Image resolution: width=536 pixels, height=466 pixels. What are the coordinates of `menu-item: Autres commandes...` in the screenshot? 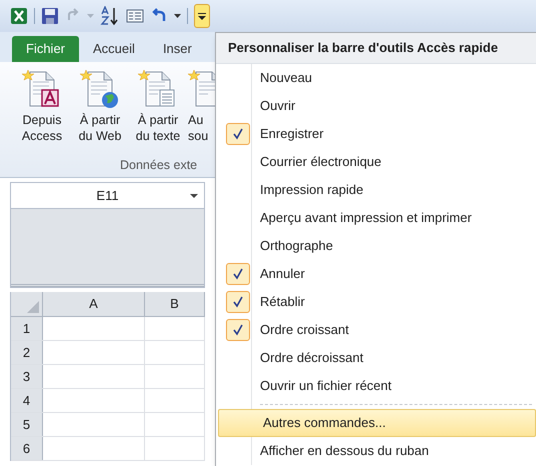 It's located at (377, 423).